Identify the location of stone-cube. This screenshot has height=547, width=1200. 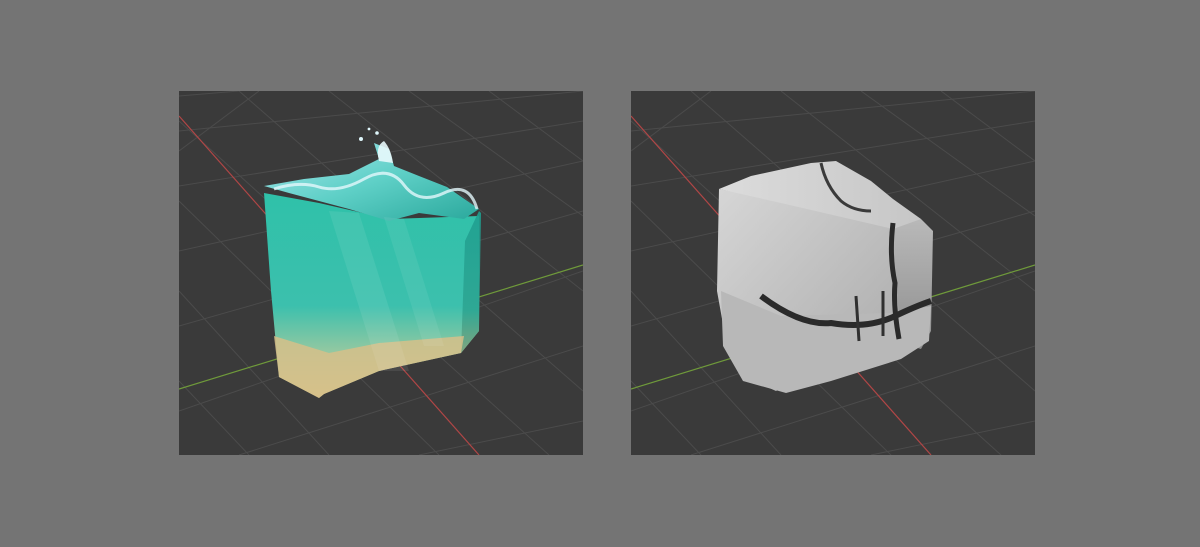
(825, 277).